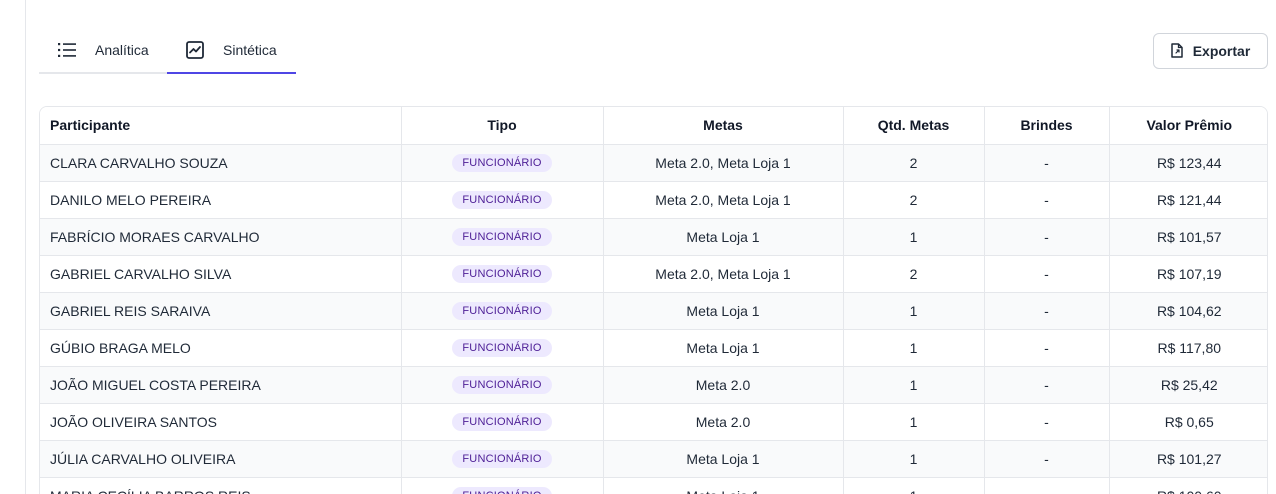 The height and width of the screenshot is (494, 1276). I want to click on cell-participante: JÚLIA CARVALHO OLIVEIRA, so click(221, 459).